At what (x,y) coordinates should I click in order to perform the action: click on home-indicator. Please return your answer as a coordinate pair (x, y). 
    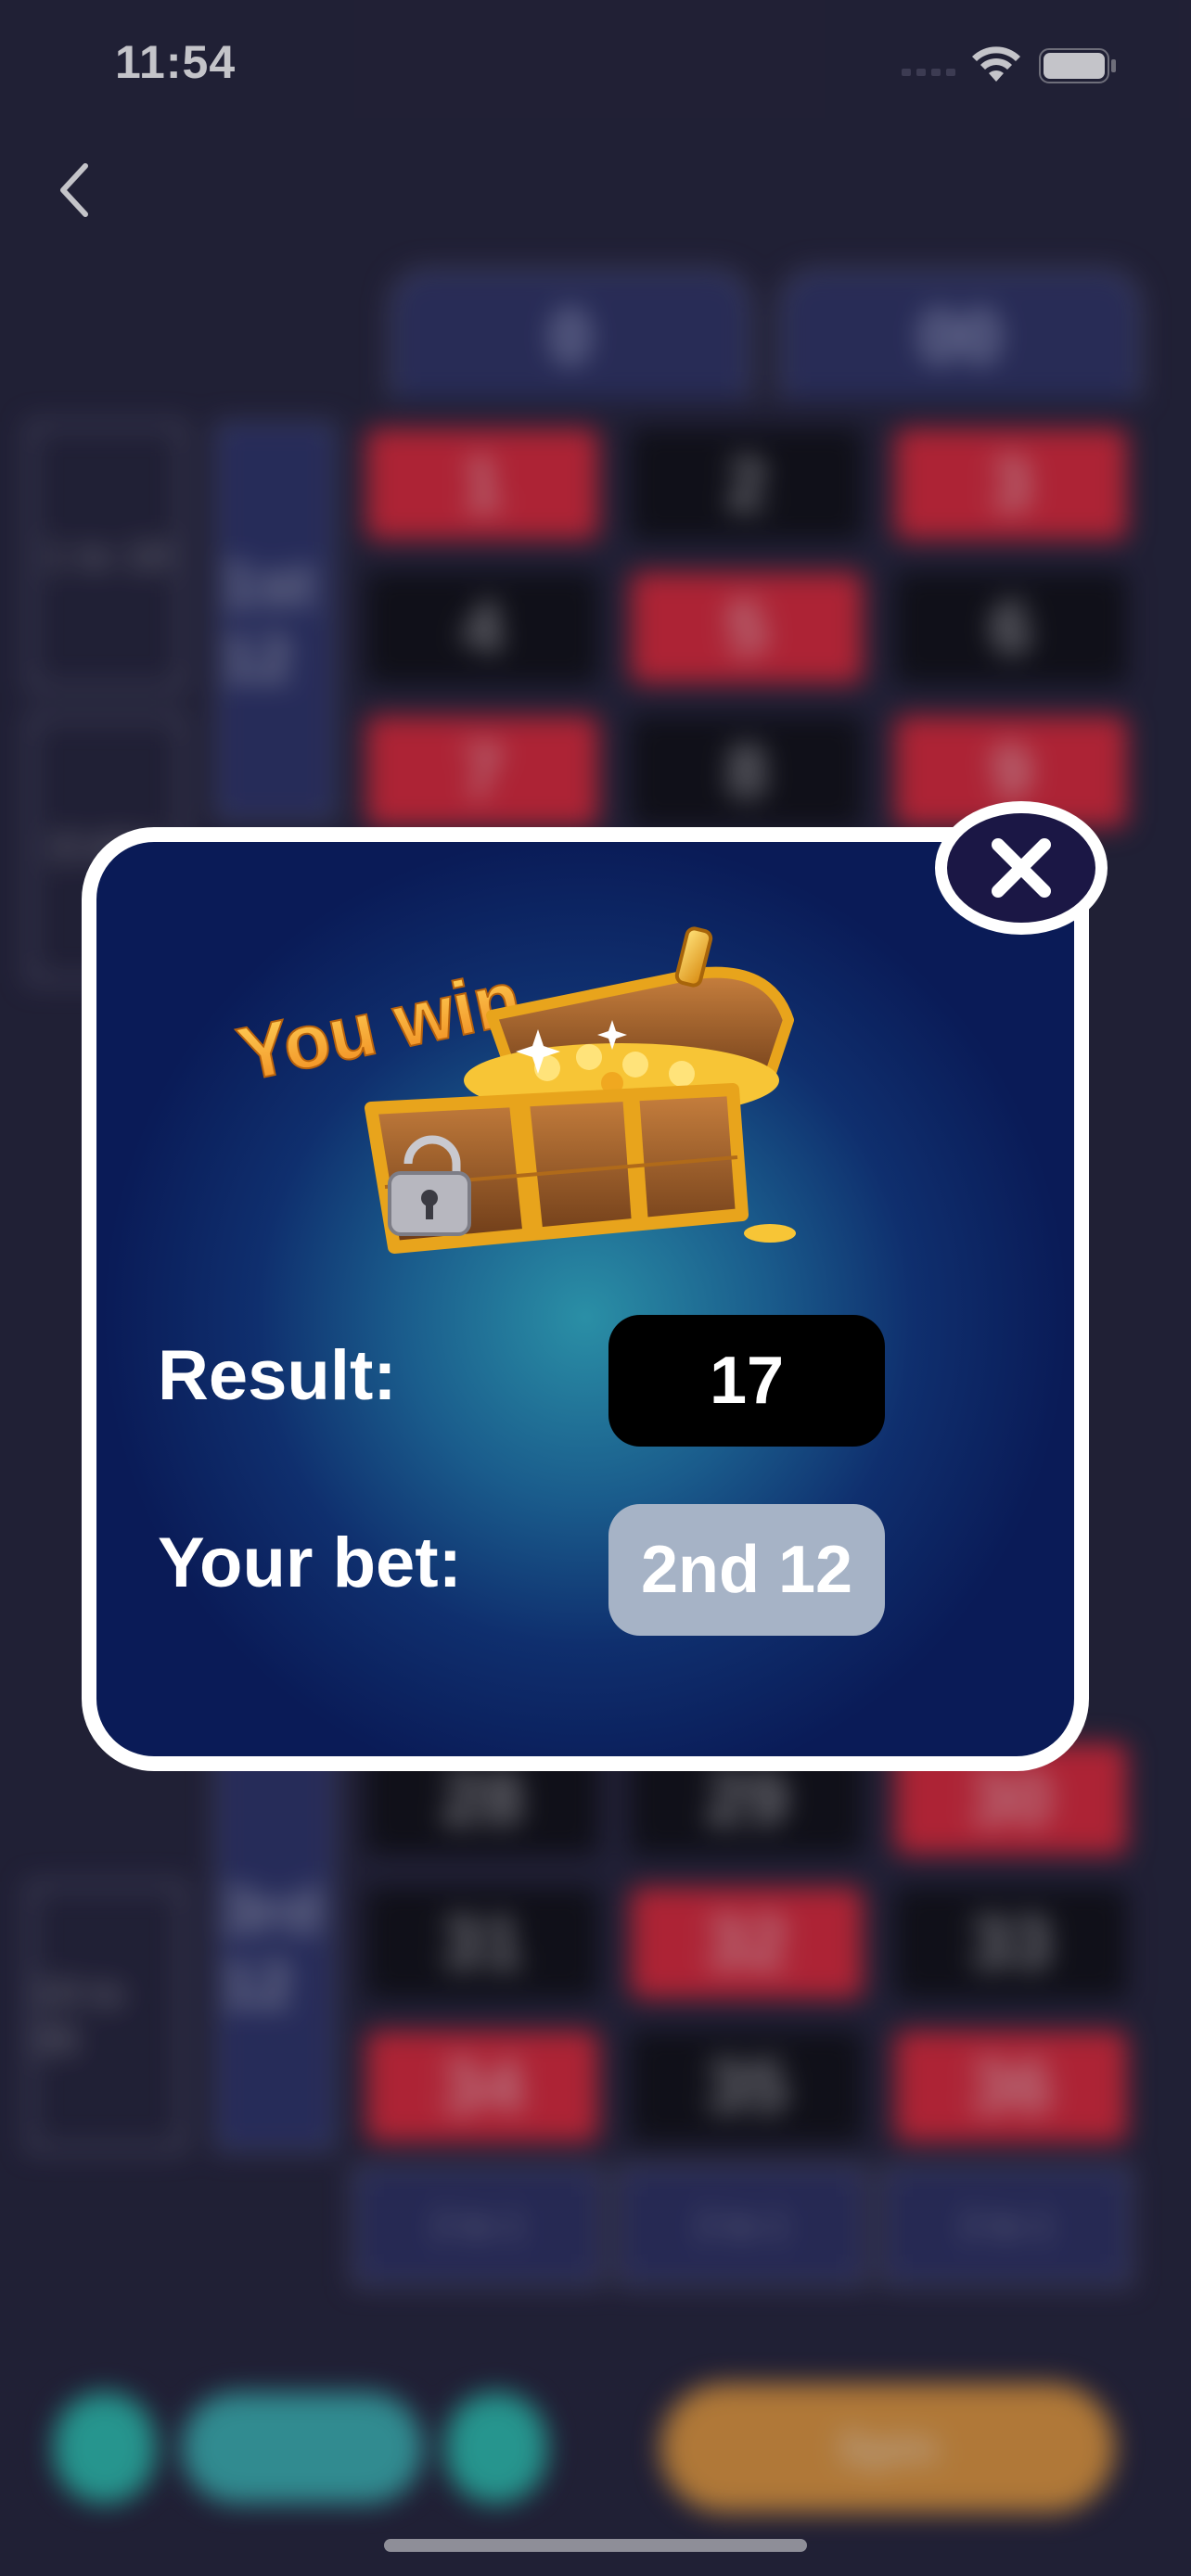
    Looking at the image, I should click on (595, 2545).